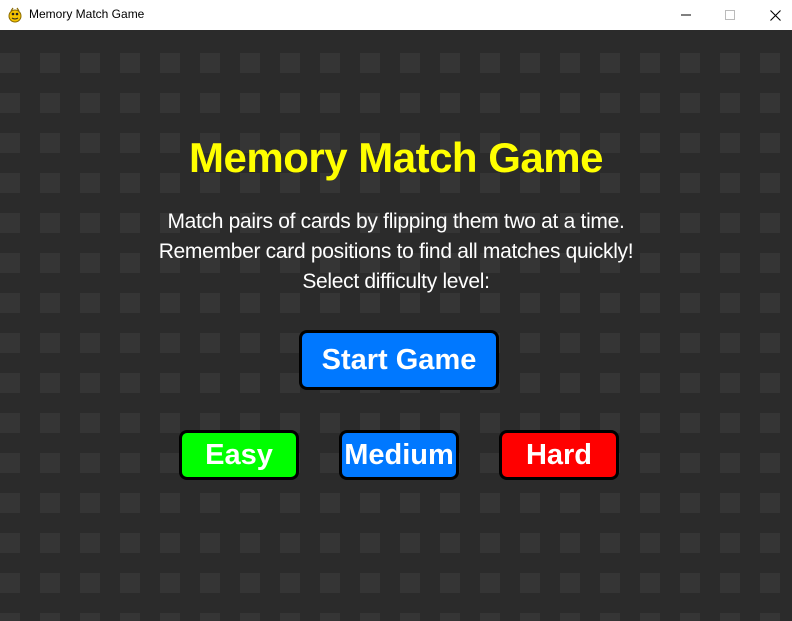 The image size is (792, 621). What do you see at coordinates (730, 15) in the screenshot?
I see `maximize-button` at bounding box center [730, 15].